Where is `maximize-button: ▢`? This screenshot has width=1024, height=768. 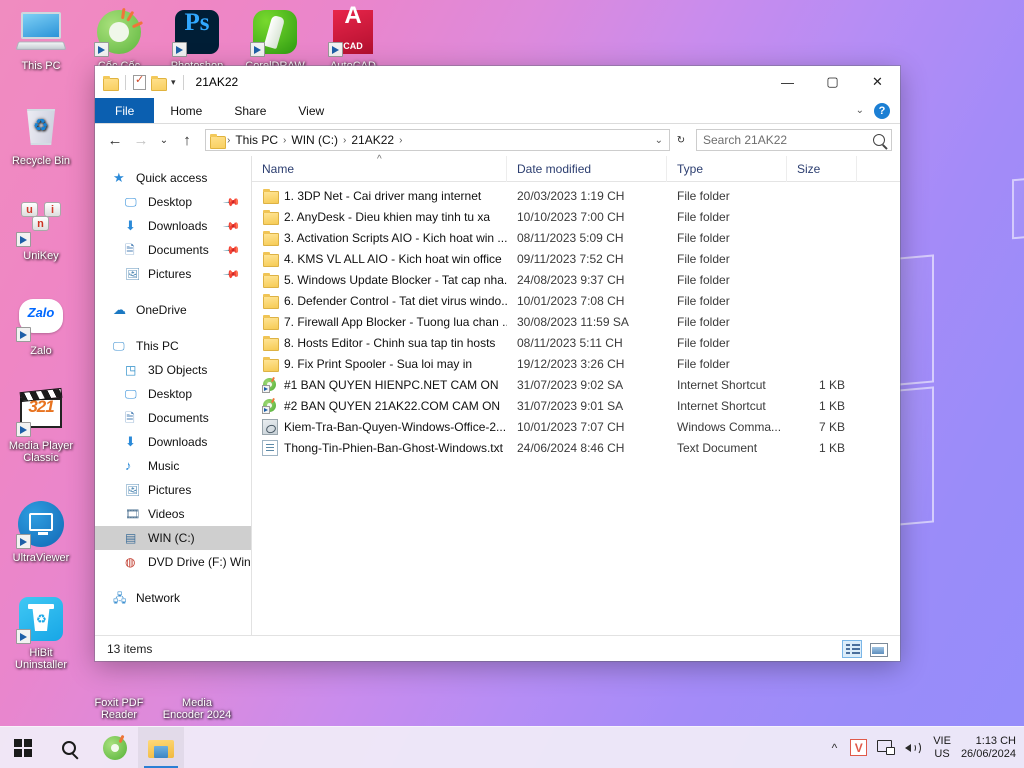
maximize-button: ▢ is located at coordinates (832, 82).